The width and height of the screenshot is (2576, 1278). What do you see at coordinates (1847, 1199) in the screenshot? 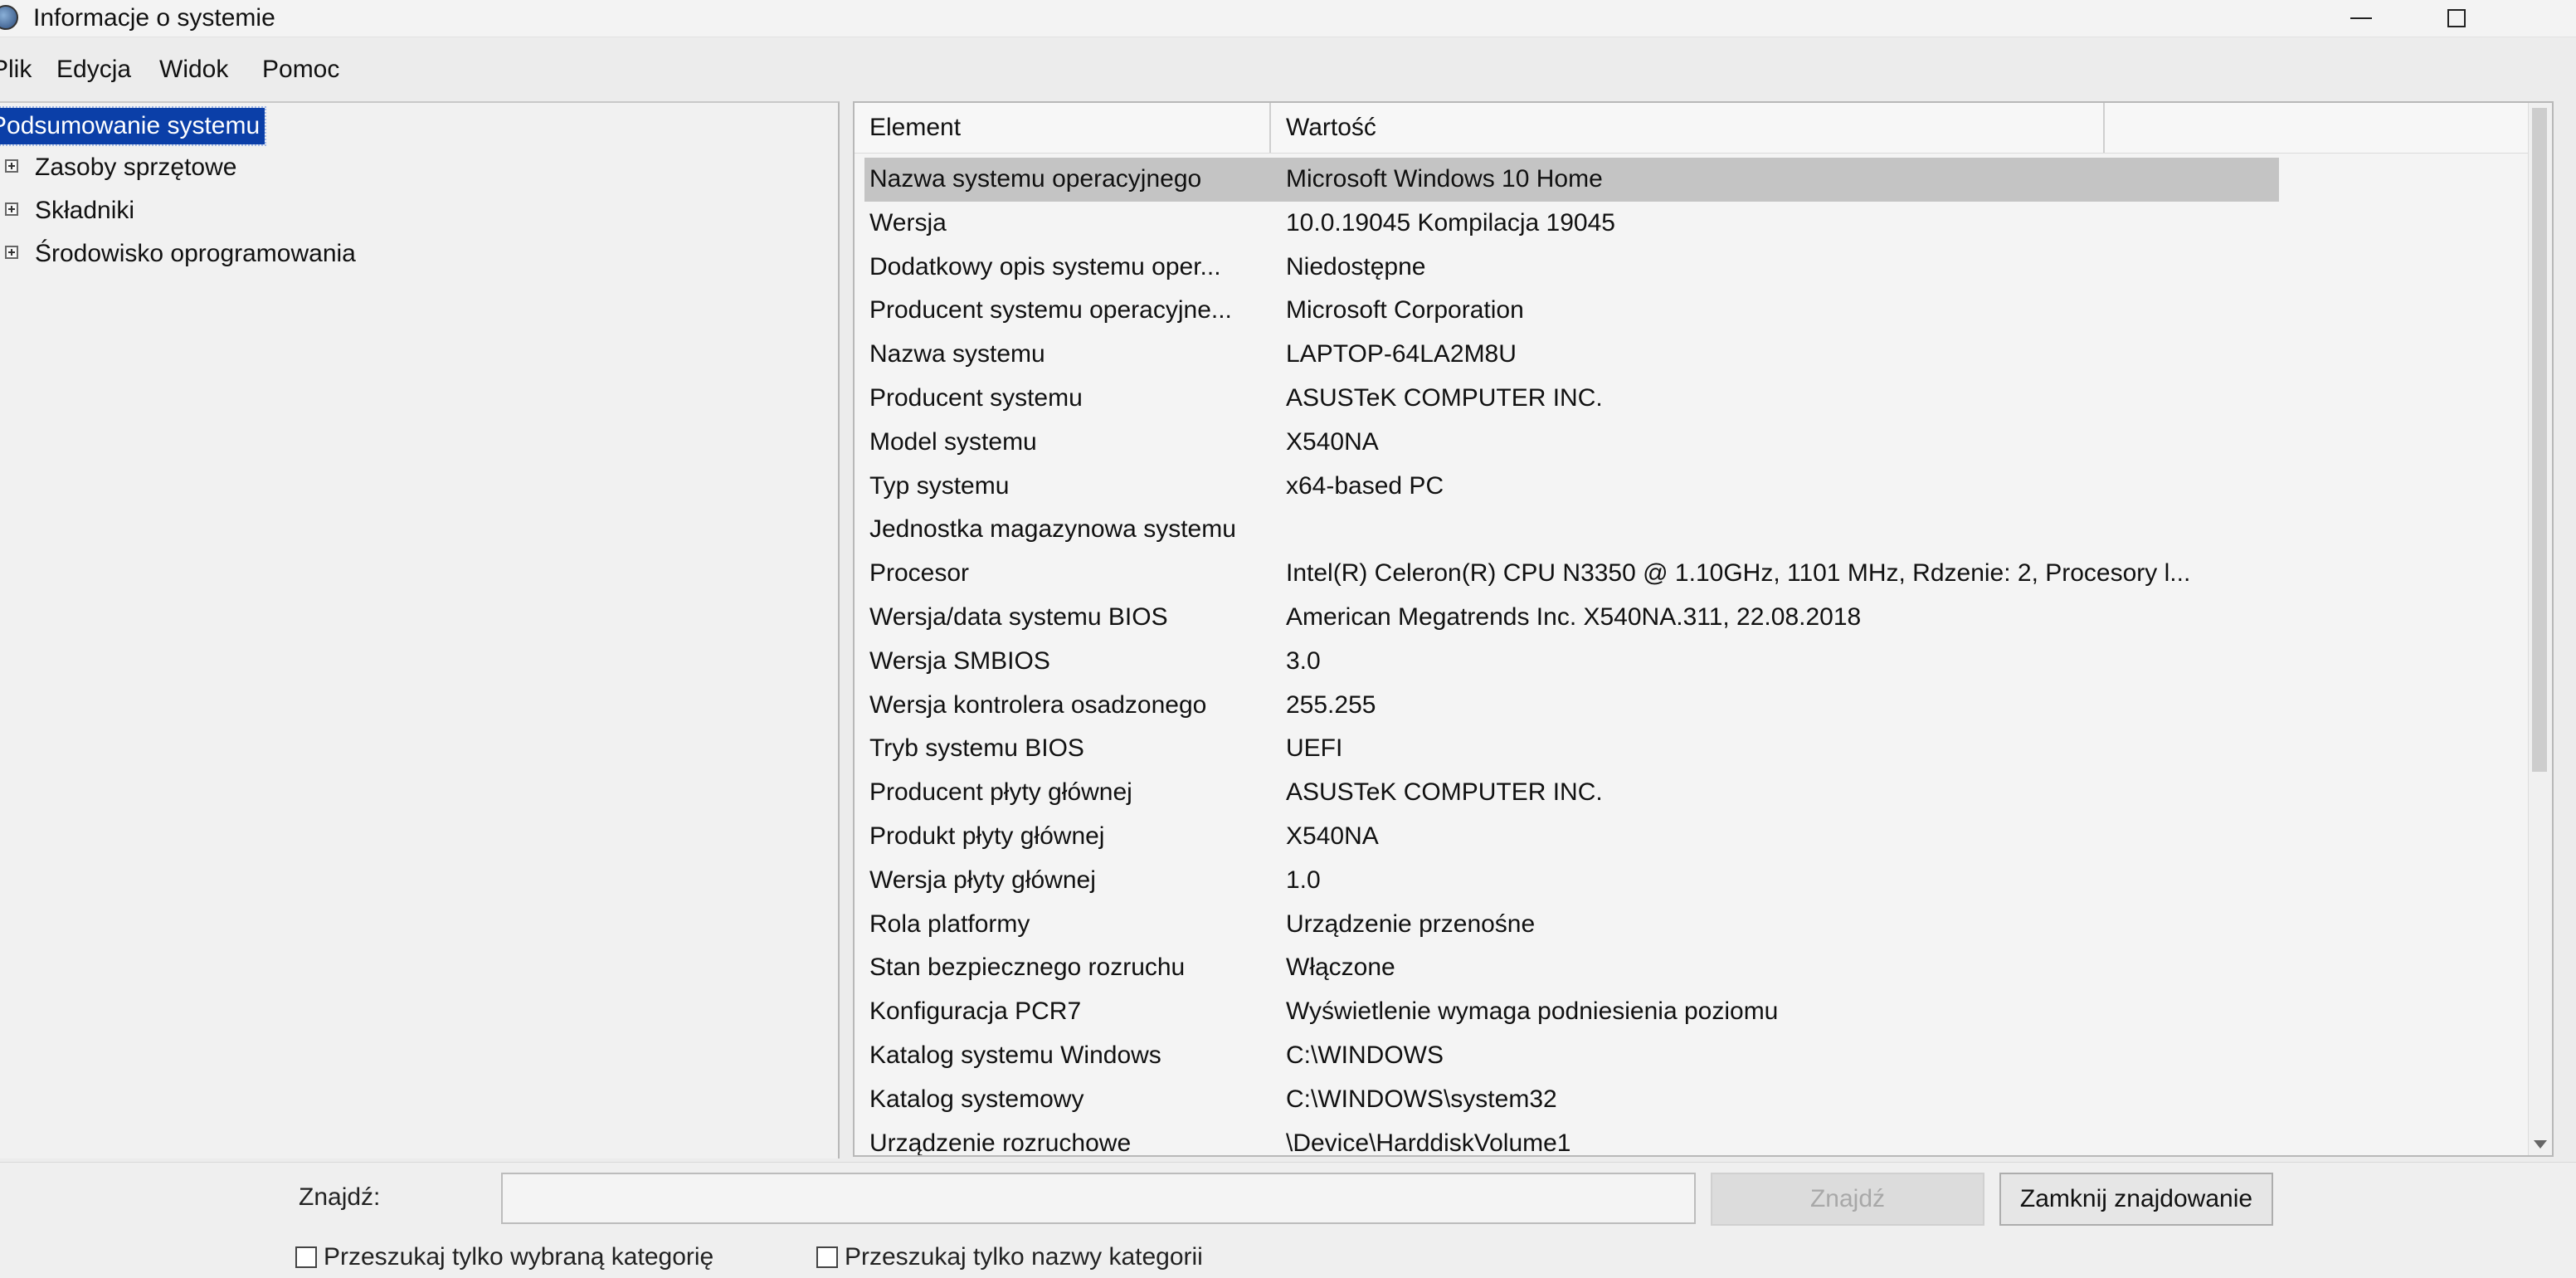
I see `find-button: Znajdź` at bounding box center [1847, 1199].